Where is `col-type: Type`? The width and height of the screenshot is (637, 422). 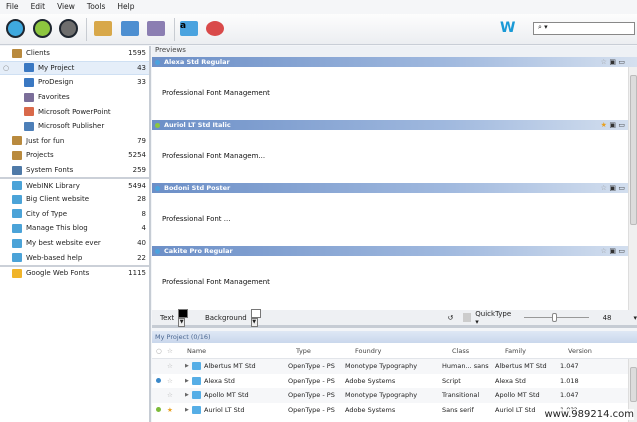
col-type: Type is located at coordinates (303, 351).